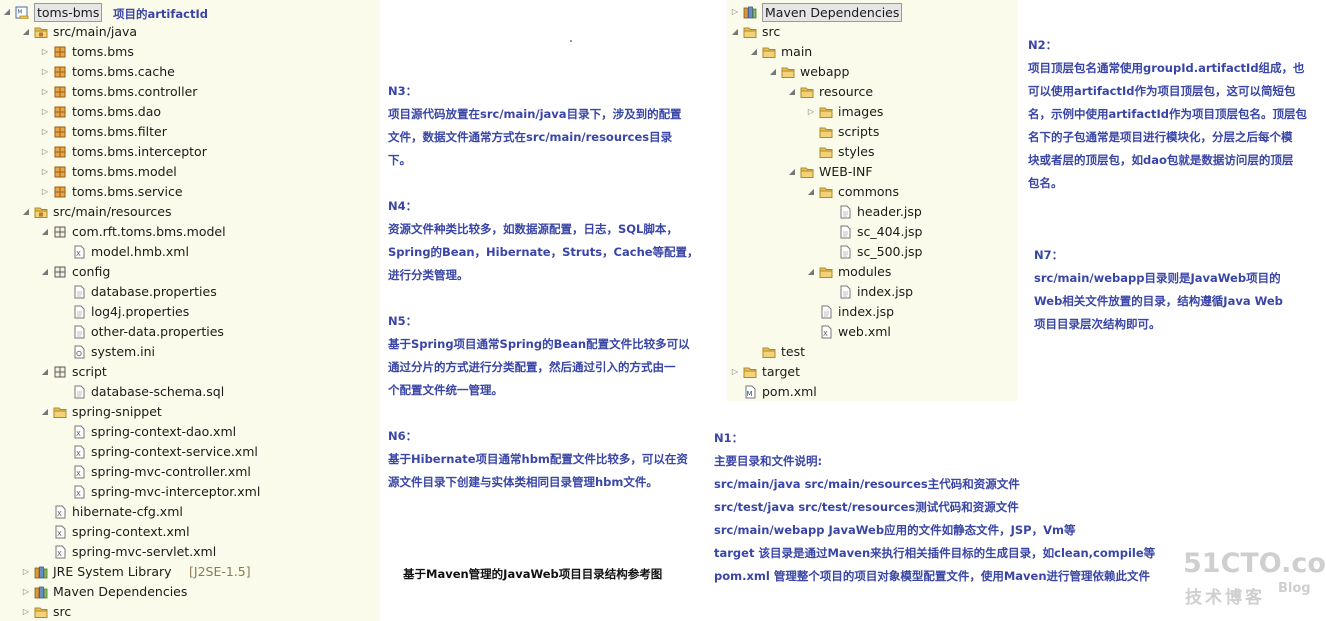 This screenshot has height=621, width=1326. I want to click on tree-item: ◢ config, so click(190, 272).